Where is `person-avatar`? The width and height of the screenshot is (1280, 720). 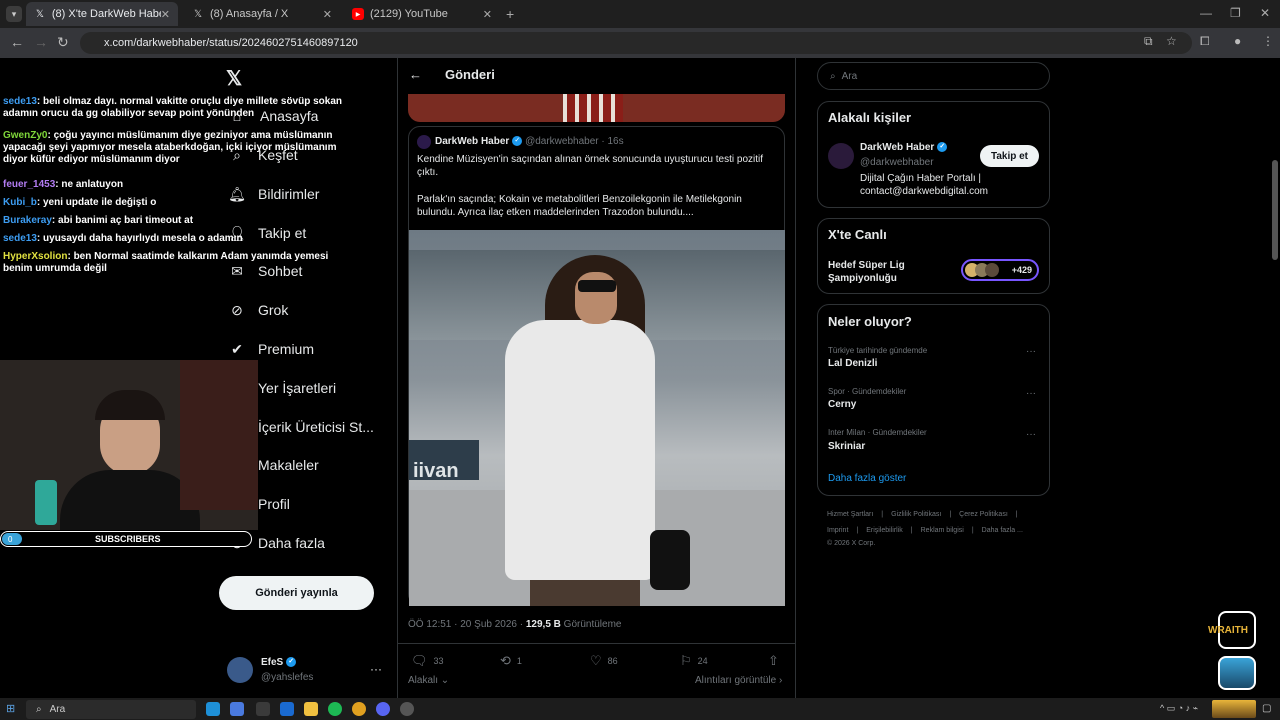
person-avatar is located at coordinates (841, 156).